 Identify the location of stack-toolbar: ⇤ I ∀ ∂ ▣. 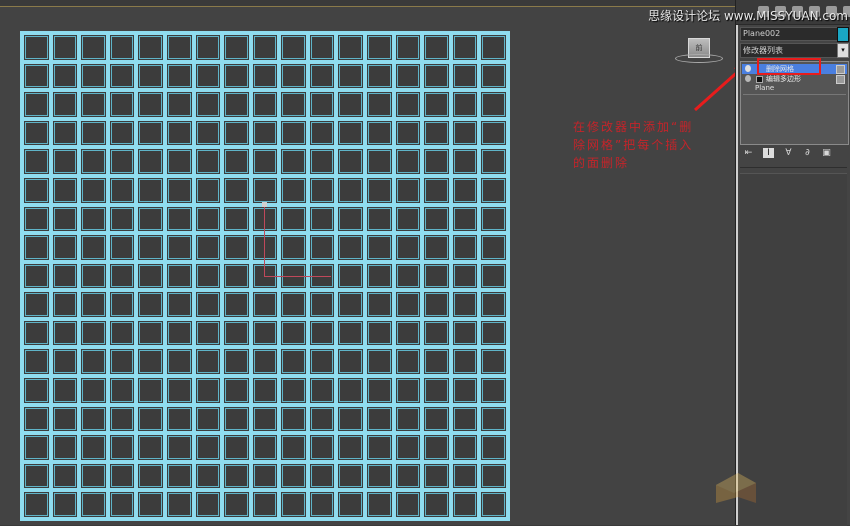
(787, 153).